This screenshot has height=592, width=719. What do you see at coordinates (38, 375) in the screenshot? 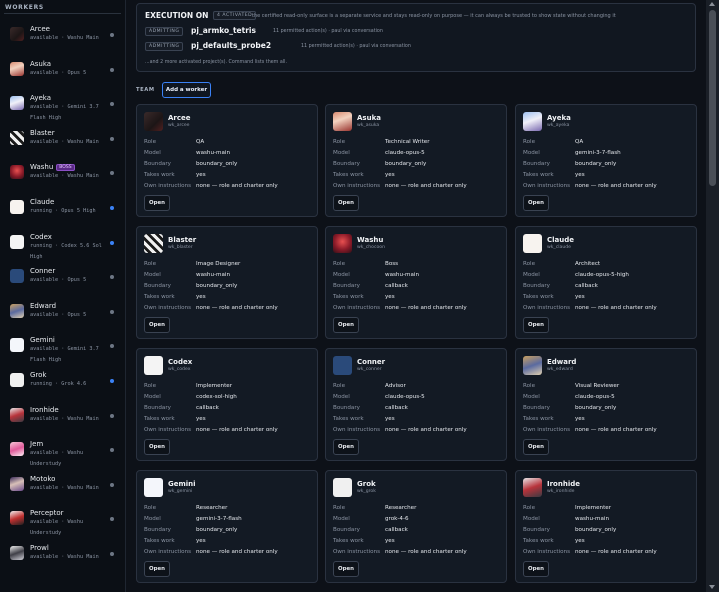
I see `sidebar-worker-name-text: Grok` at bounding box center [38, 375].